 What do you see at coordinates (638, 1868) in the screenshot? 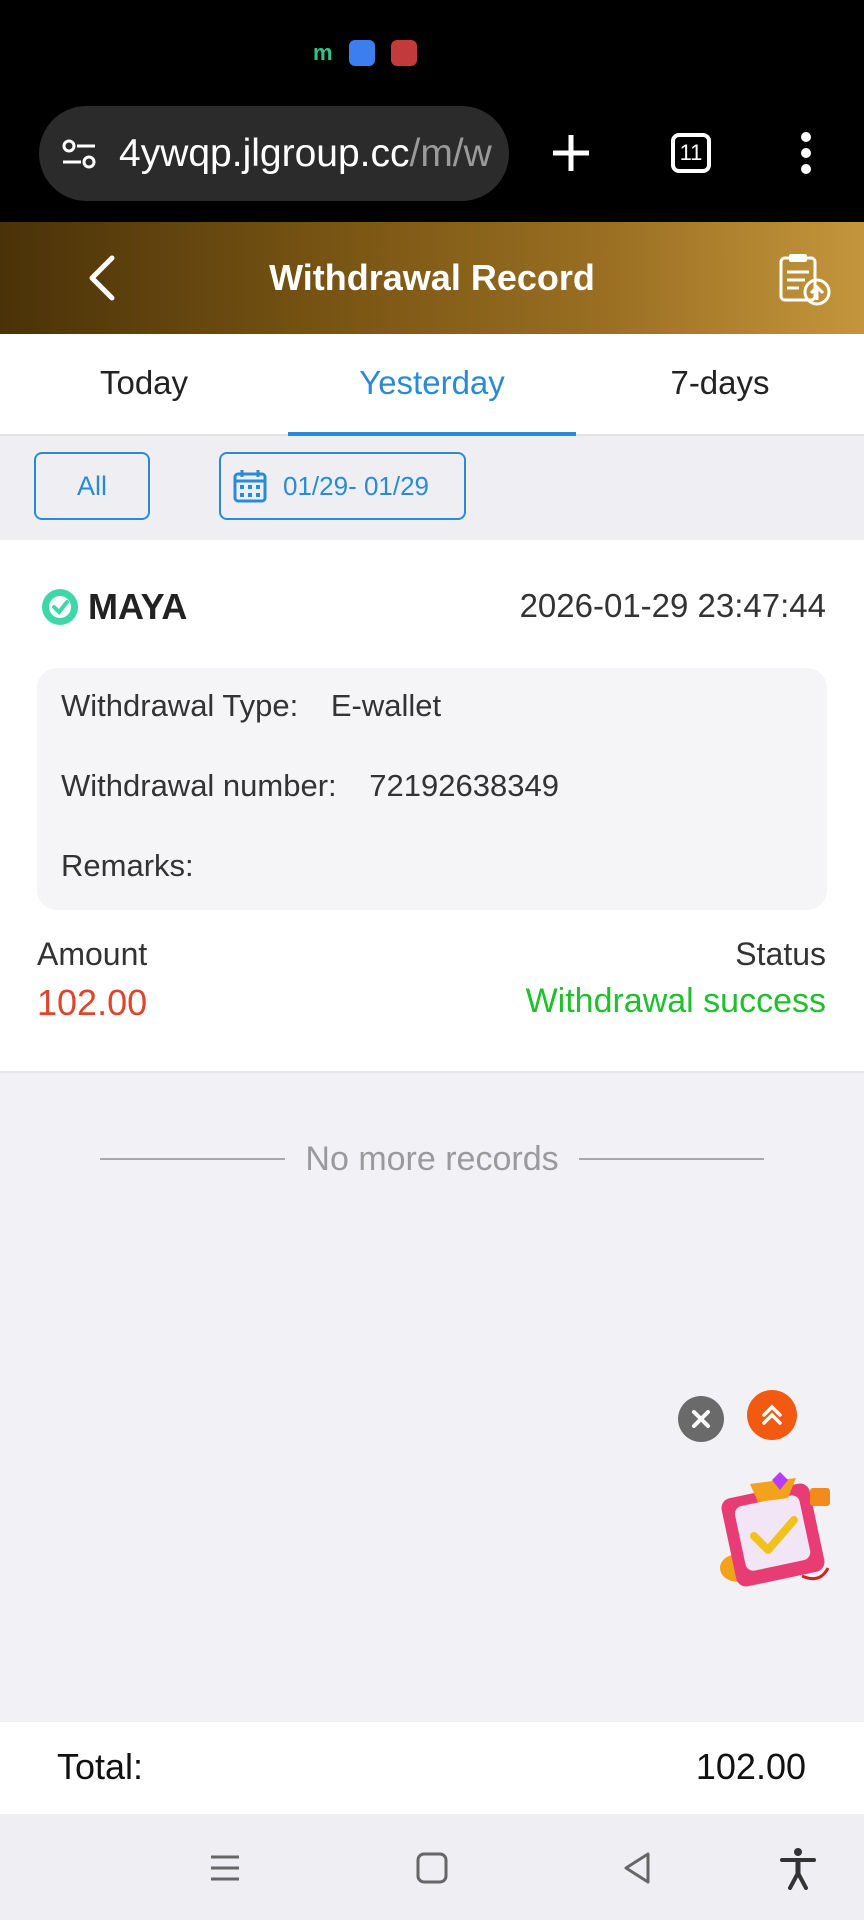
I see `back-nav-icon` at bounding box center [638, 1868].